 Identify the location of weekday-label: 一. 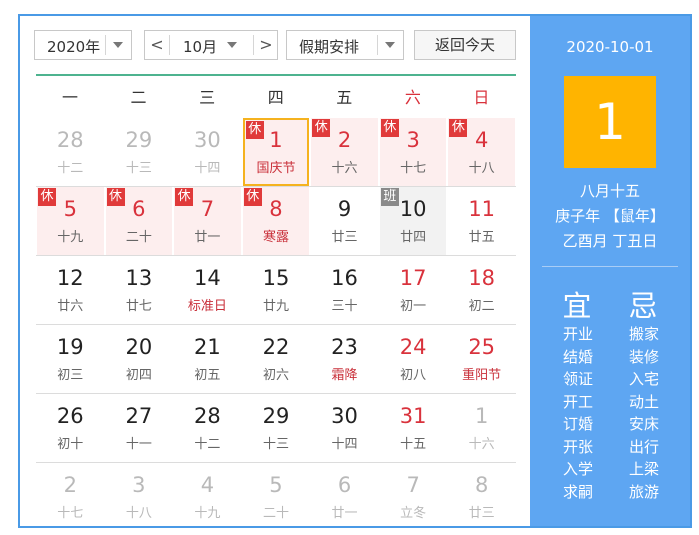
(69, 97).